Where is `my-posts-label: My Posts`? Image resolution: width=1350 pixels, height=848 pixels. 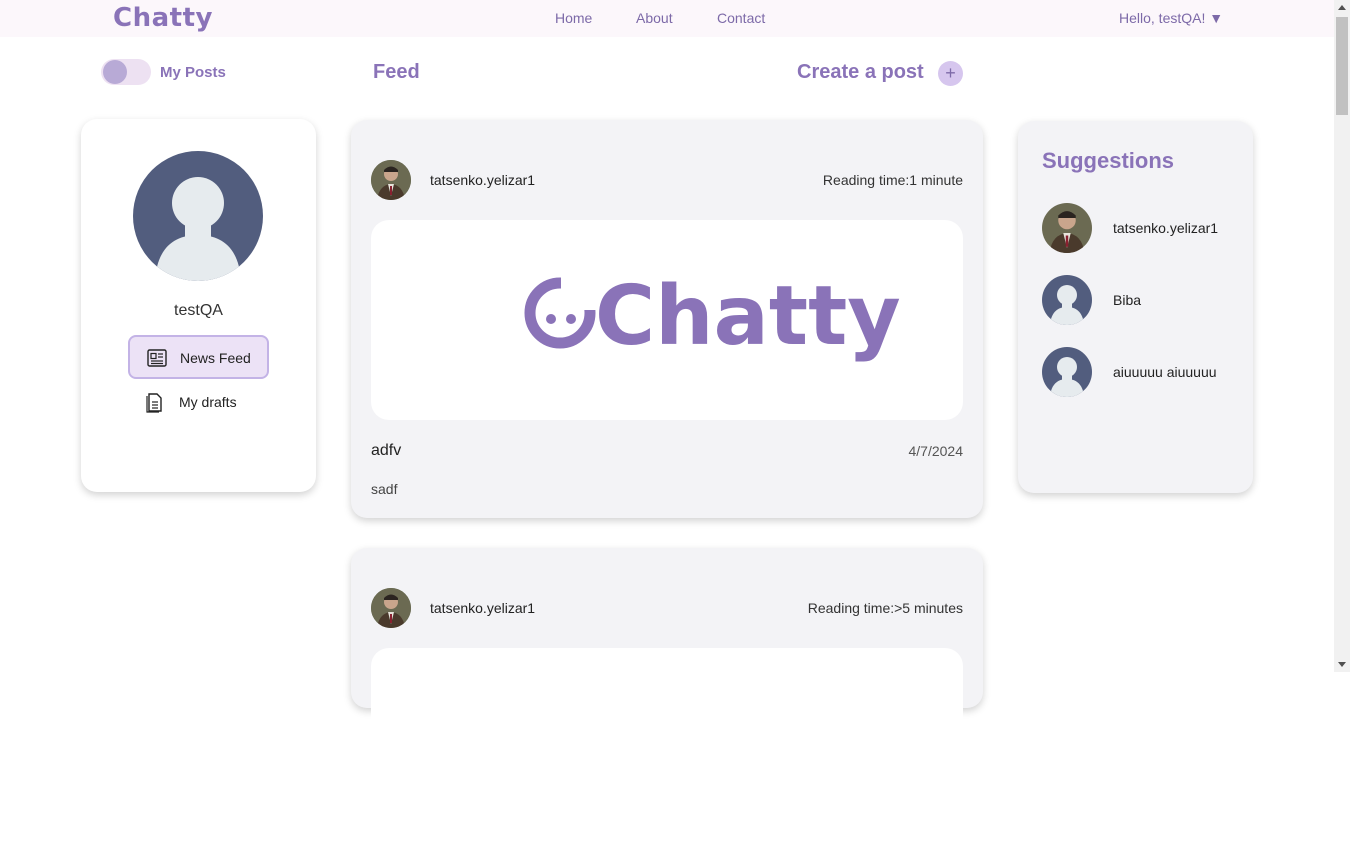 my-posts-label: My Posts is located at coordinates (193, 72).